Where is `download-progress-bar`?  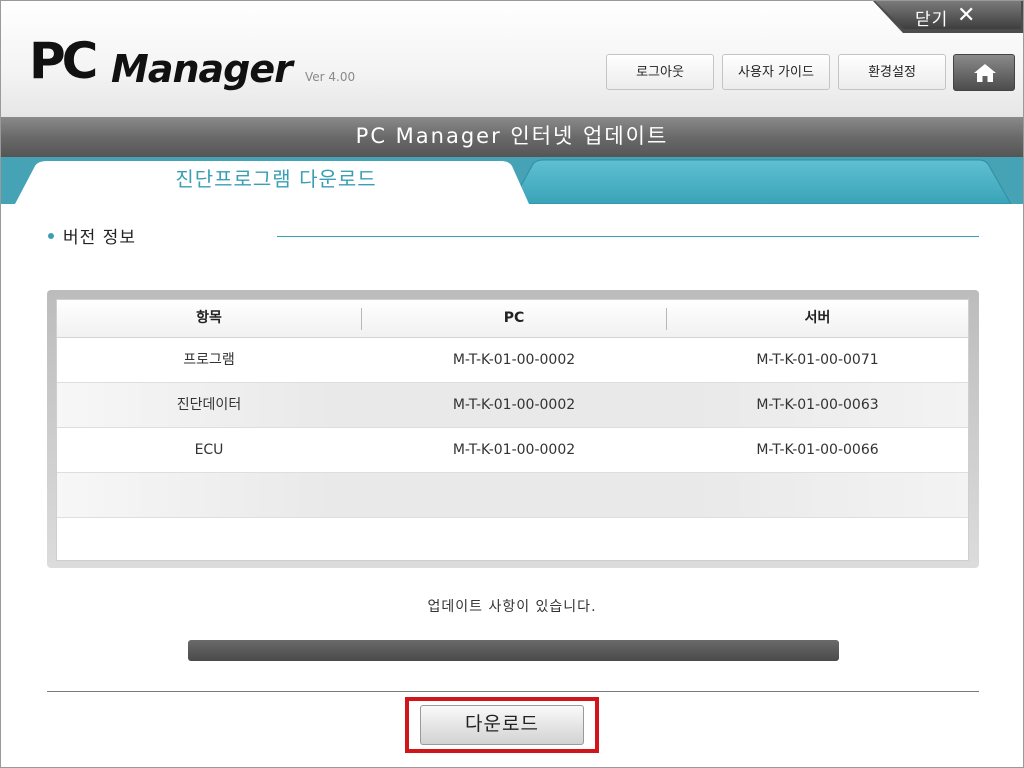
download-progress-bar is located at coordinates (513, 650).